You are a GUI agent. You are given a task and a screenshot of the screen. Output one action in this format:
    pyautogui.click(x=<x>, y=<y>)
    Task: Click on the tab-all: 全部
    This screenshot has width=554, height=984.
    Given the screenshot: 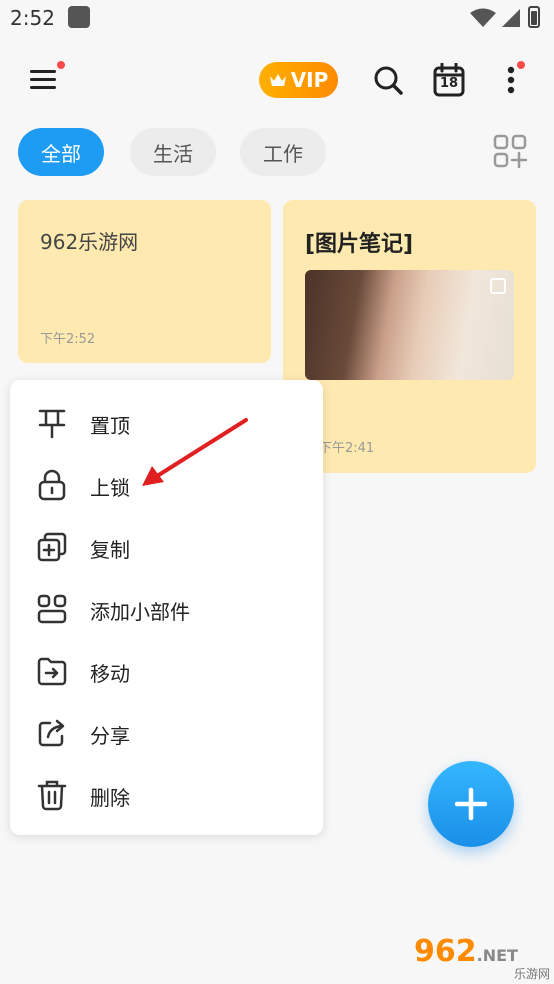 What is the action you would take?
    pyautogui.click(x=61, y=152)
    